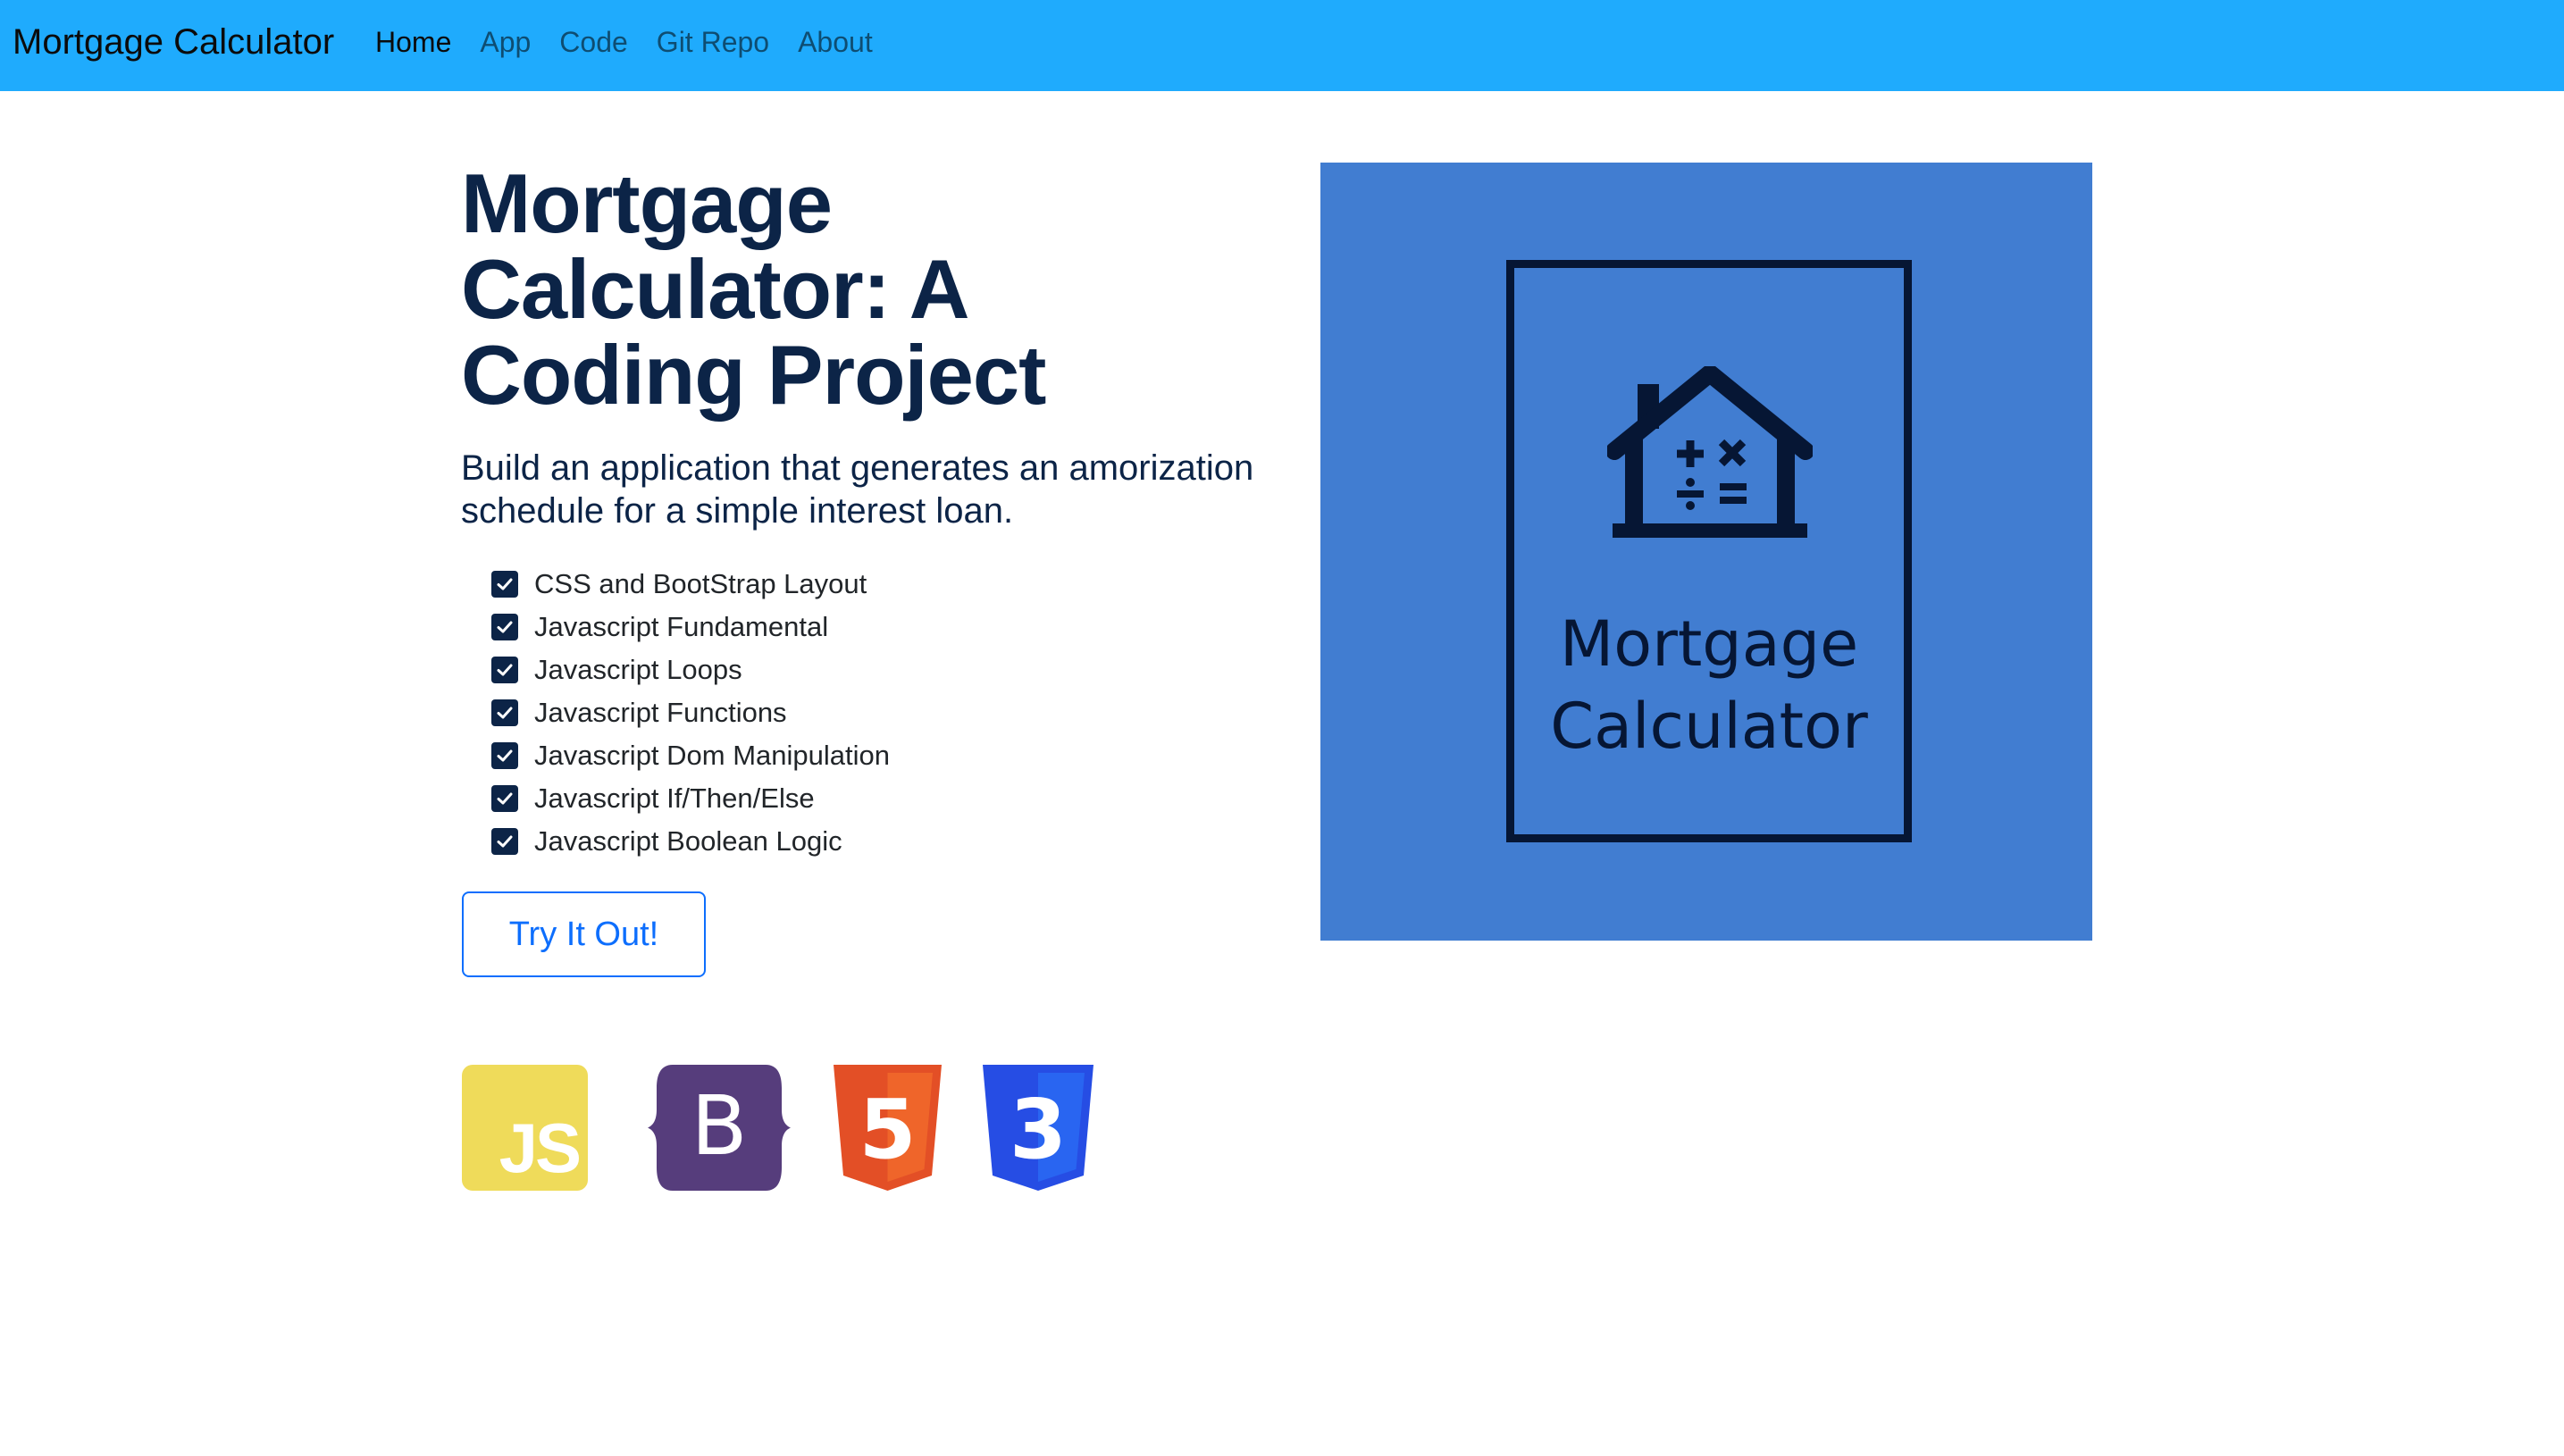  I want to click on html5-logo-text: 5, so click(887, 1129).